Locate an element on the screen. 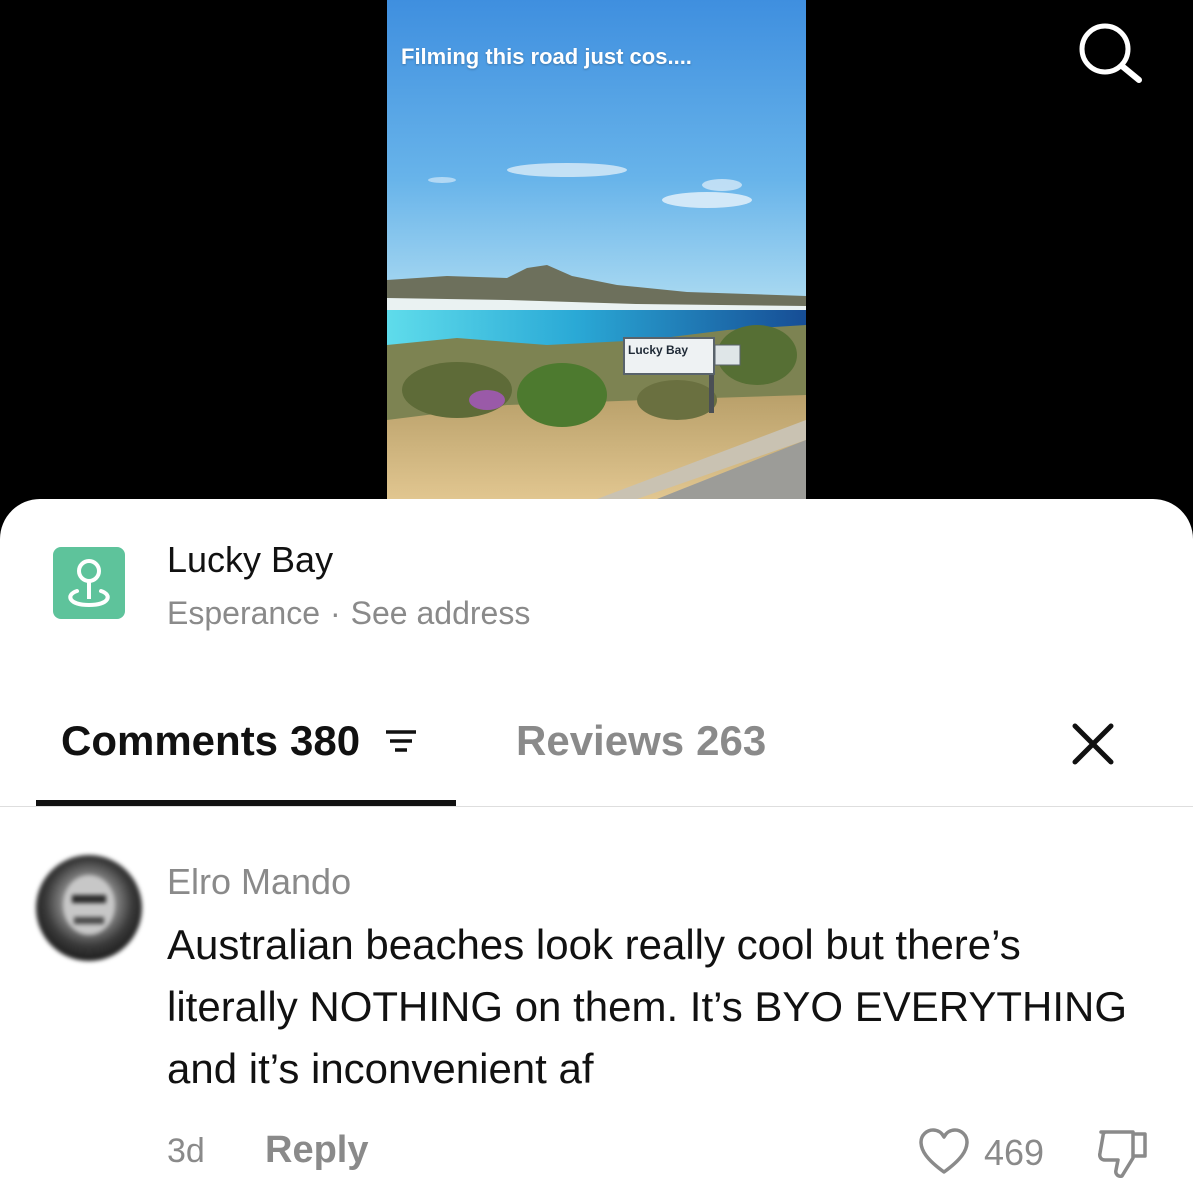 The image size is (1193, 1200). like-button: 469 is located at coordinates (988, 1154).